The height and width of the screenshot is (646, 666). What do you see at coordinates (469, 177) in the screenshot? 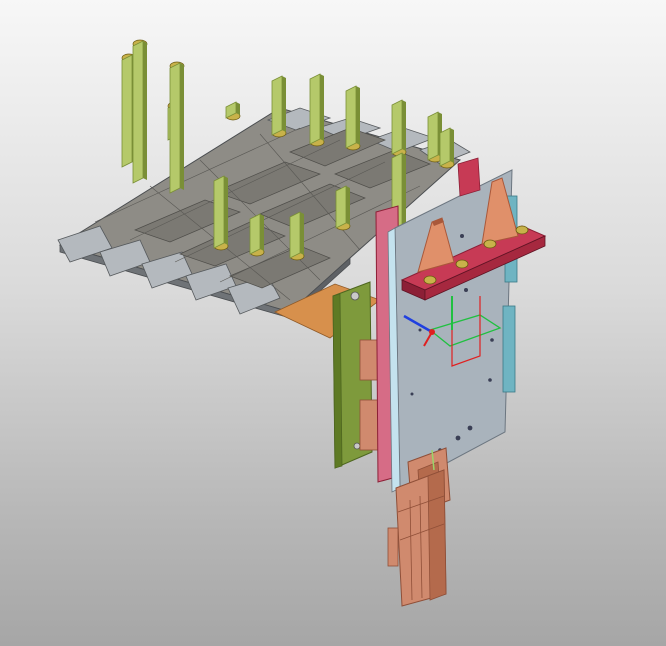
I see `crimson-stop-block` at bounding box center [469, 177].